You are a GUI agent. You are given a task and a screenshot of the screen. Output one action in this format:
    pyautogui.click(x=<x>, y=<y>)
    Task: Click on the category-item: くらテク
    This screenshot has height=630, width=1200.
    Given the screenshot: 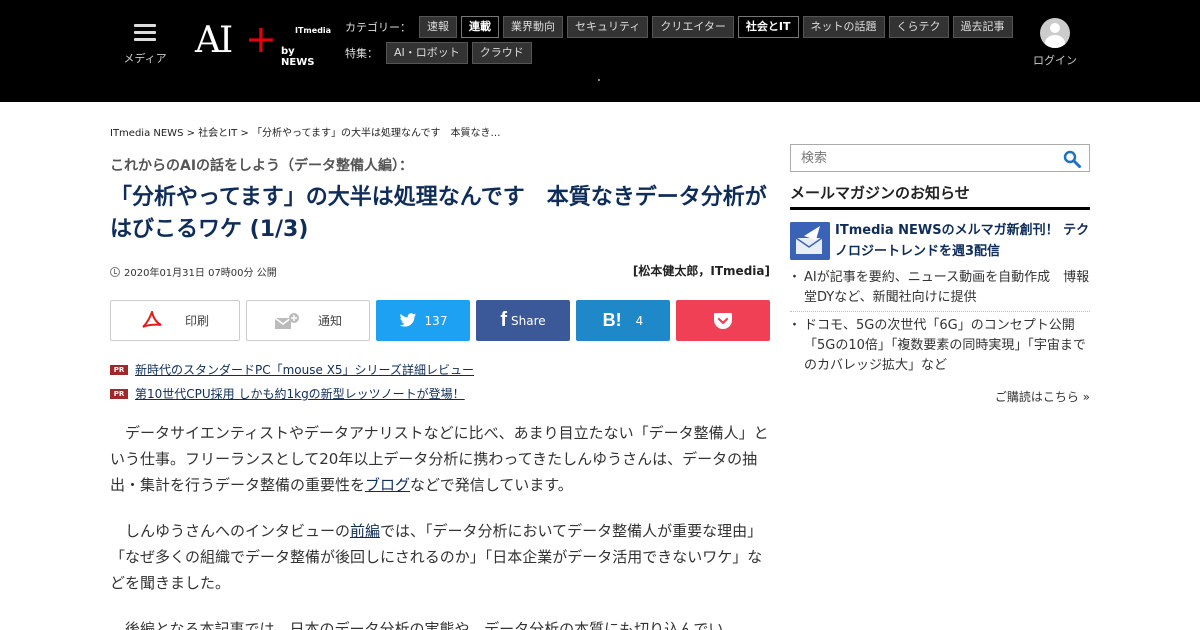 What is the action you would take?
    pyautogui.click(x=918, y=27)
    